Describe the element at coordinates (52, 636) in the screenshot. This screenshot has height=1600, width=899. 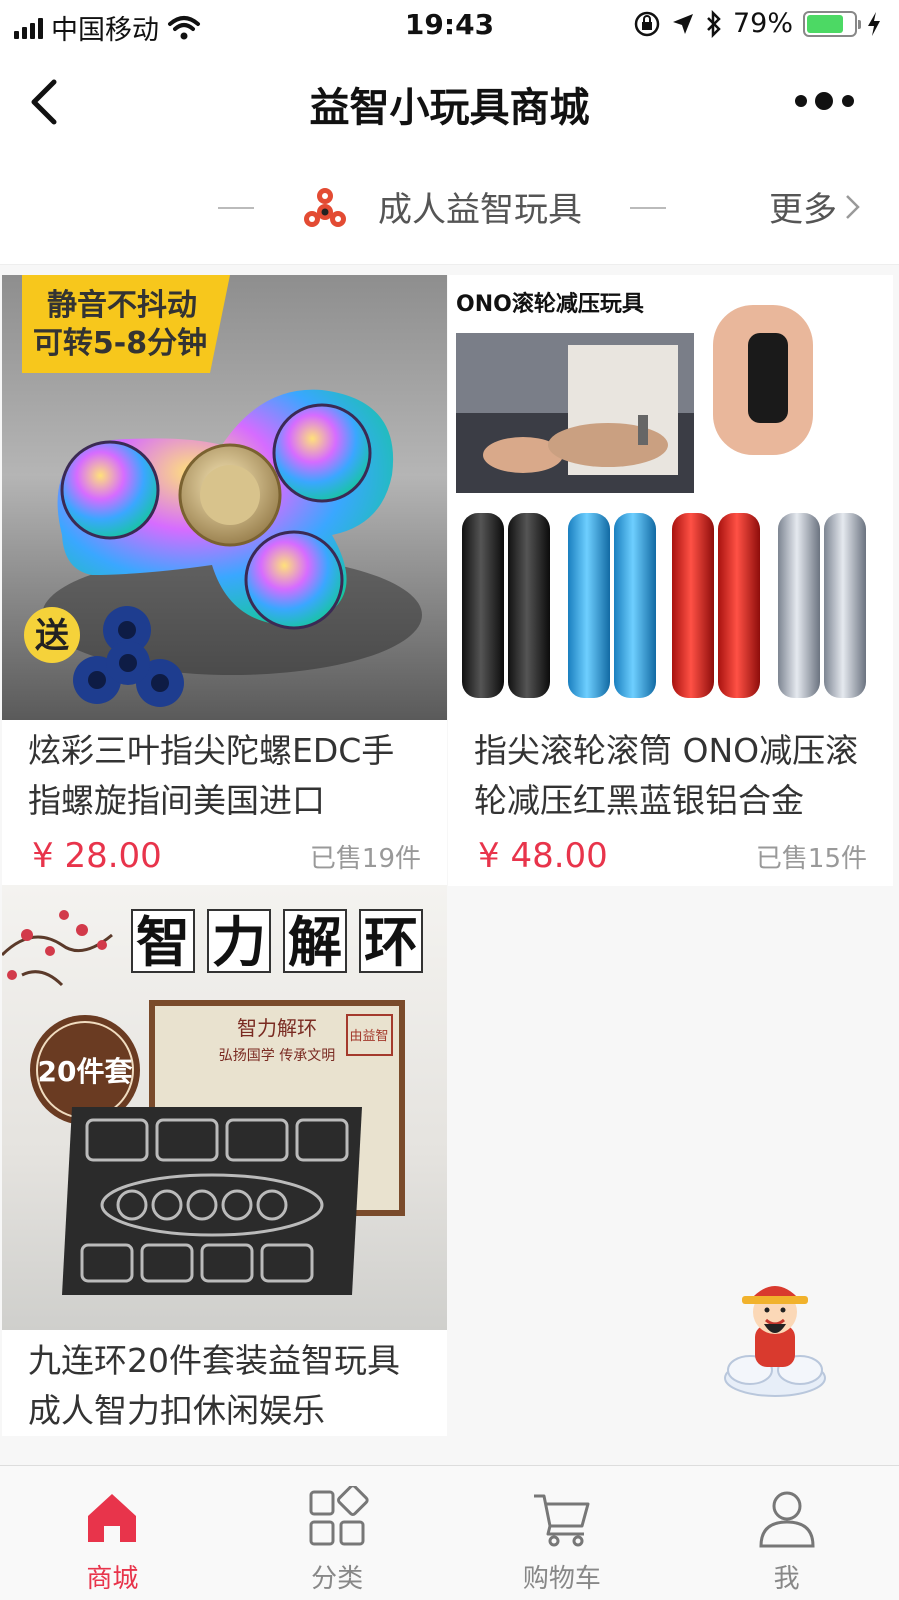
I see `gift-label: 送` at that location.